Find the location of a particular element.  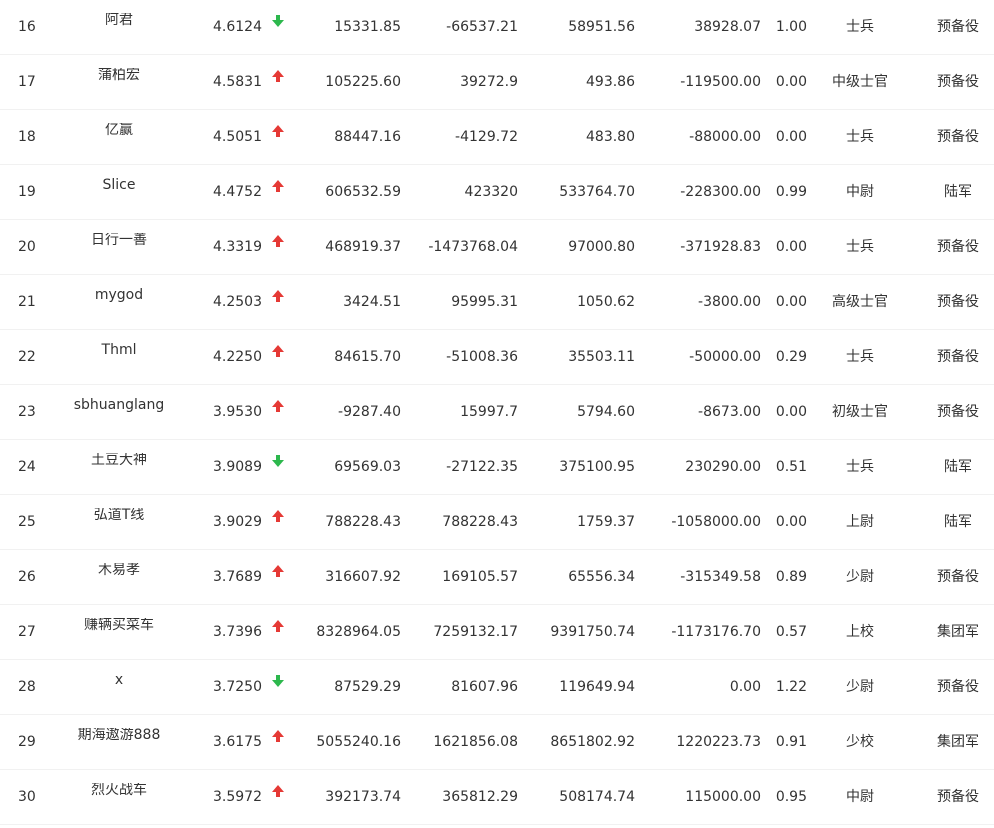

score-cell: 3.5972 is located at coordinates (237, 797).